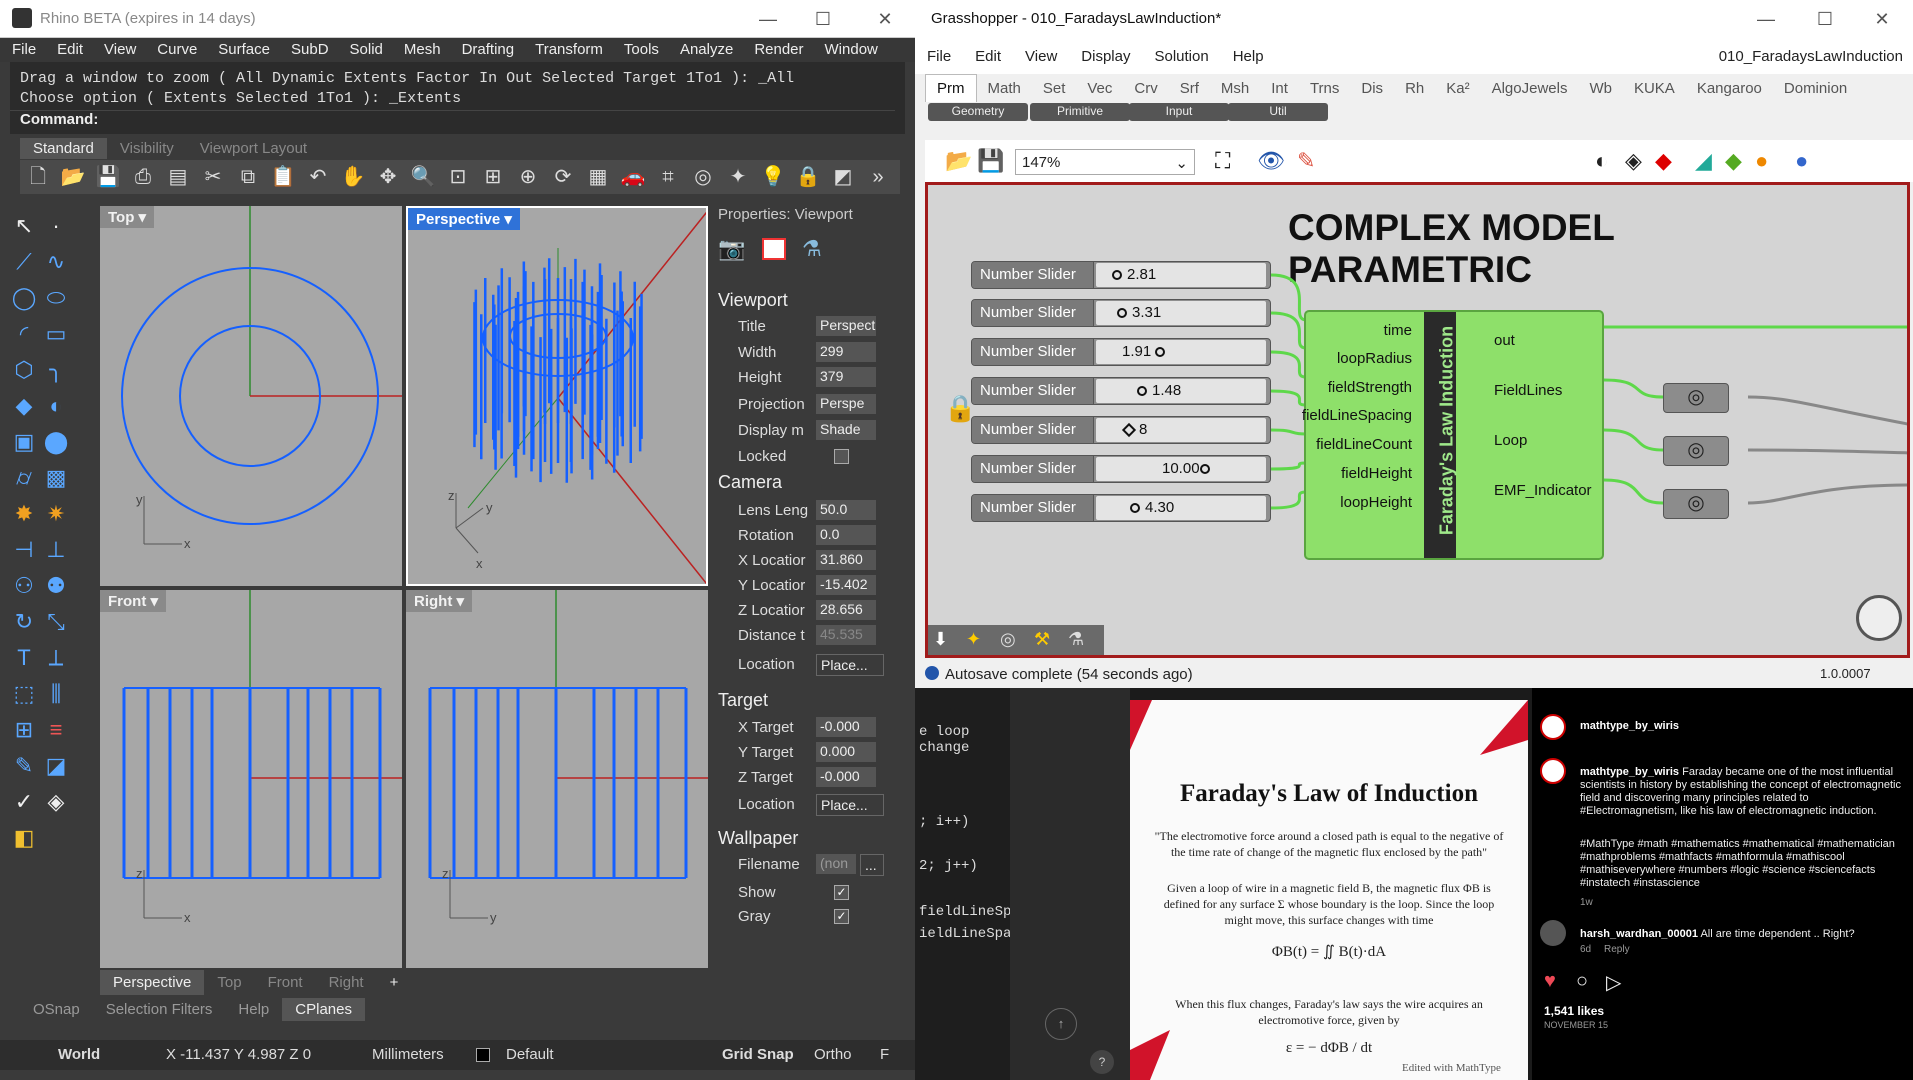  What do you see at coordinates (56, 768) in the screenshot?
I see `render-icon: ◪` at bounding box center [56, 768].